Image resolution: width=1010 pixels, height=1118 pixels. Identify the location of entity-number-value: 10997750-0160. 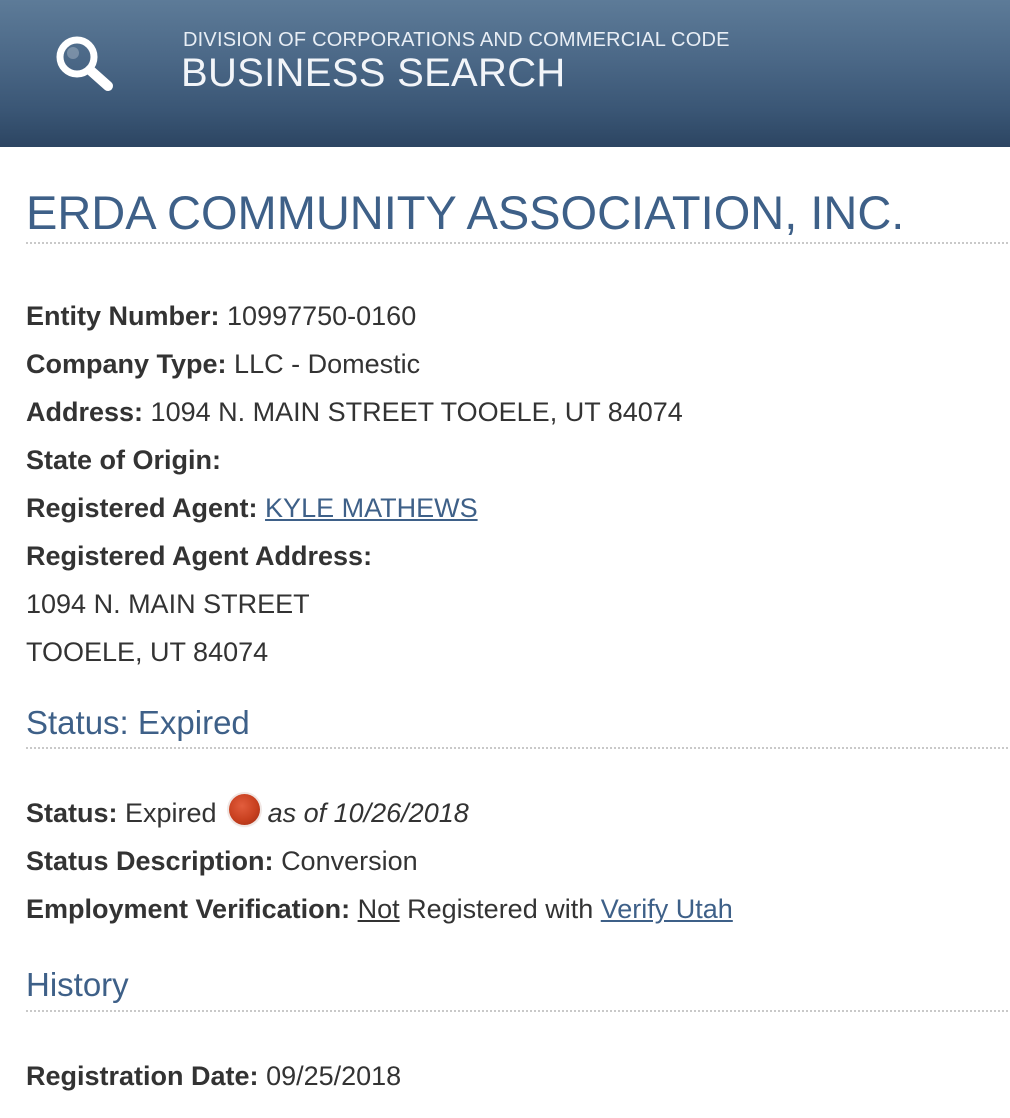
(322, 315).